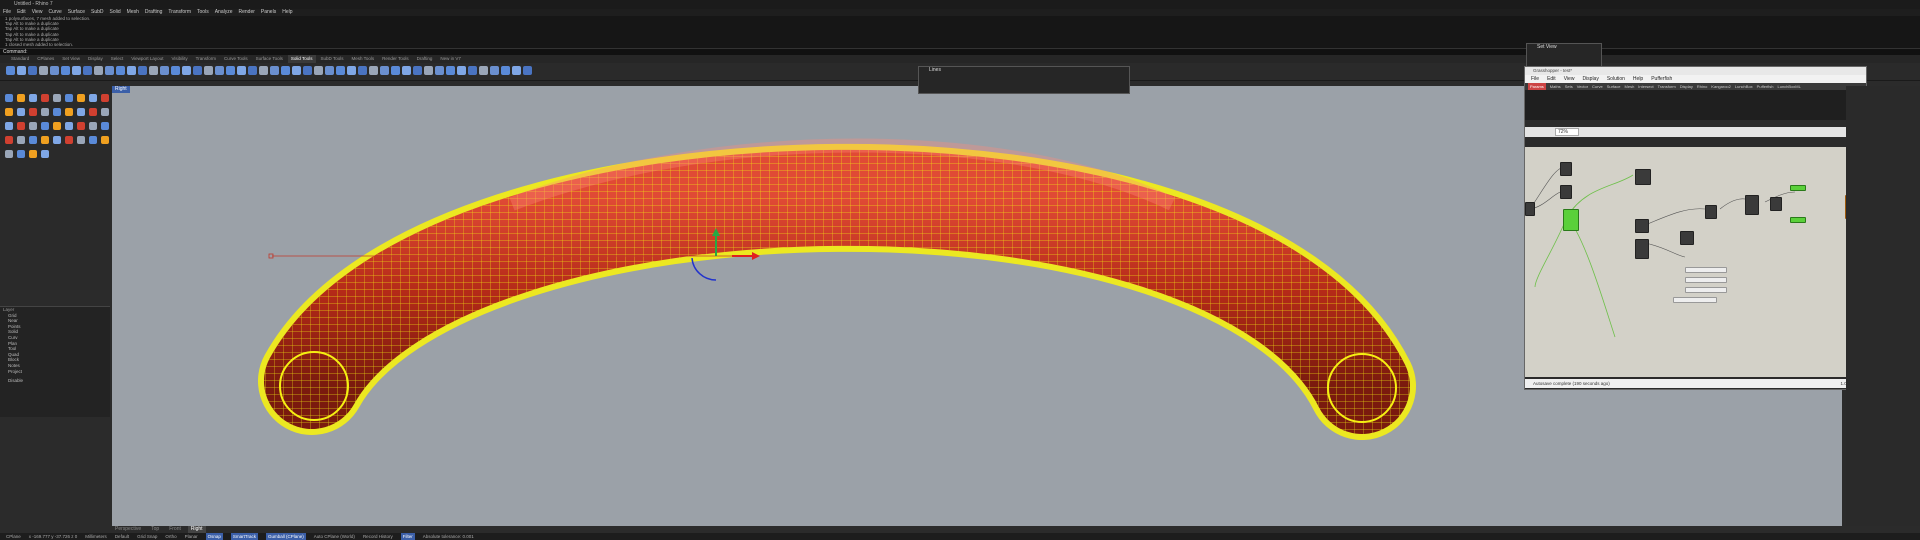 Image resolution: width=1920 pixels, height=540 pixels. I want to click on gh-tab-rhino: Rhino, so click(1702, 86).